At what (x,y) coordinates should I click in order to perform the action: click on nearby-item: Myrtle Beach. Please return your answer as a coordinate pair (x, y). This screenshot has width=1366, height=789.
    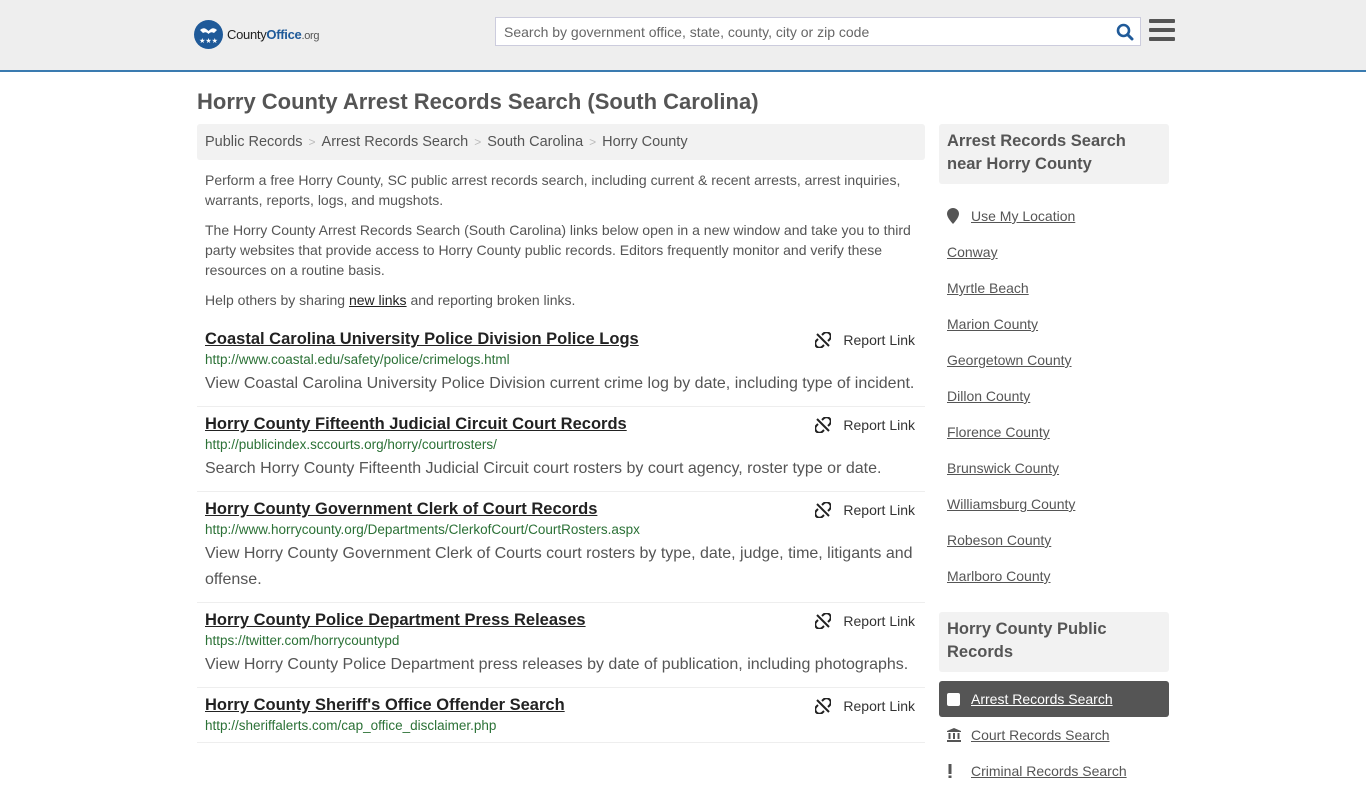
    Looking at the image, I should click on (1054, 288).